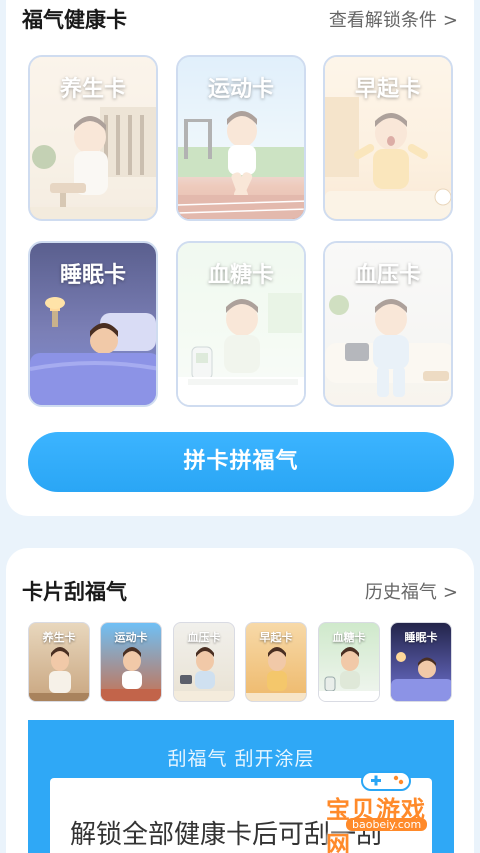  What do you see at coordinates (59, 662) in the screenshot?
I see `thumb-yangsheng: 养生卡` at bounding box center [59, 662].